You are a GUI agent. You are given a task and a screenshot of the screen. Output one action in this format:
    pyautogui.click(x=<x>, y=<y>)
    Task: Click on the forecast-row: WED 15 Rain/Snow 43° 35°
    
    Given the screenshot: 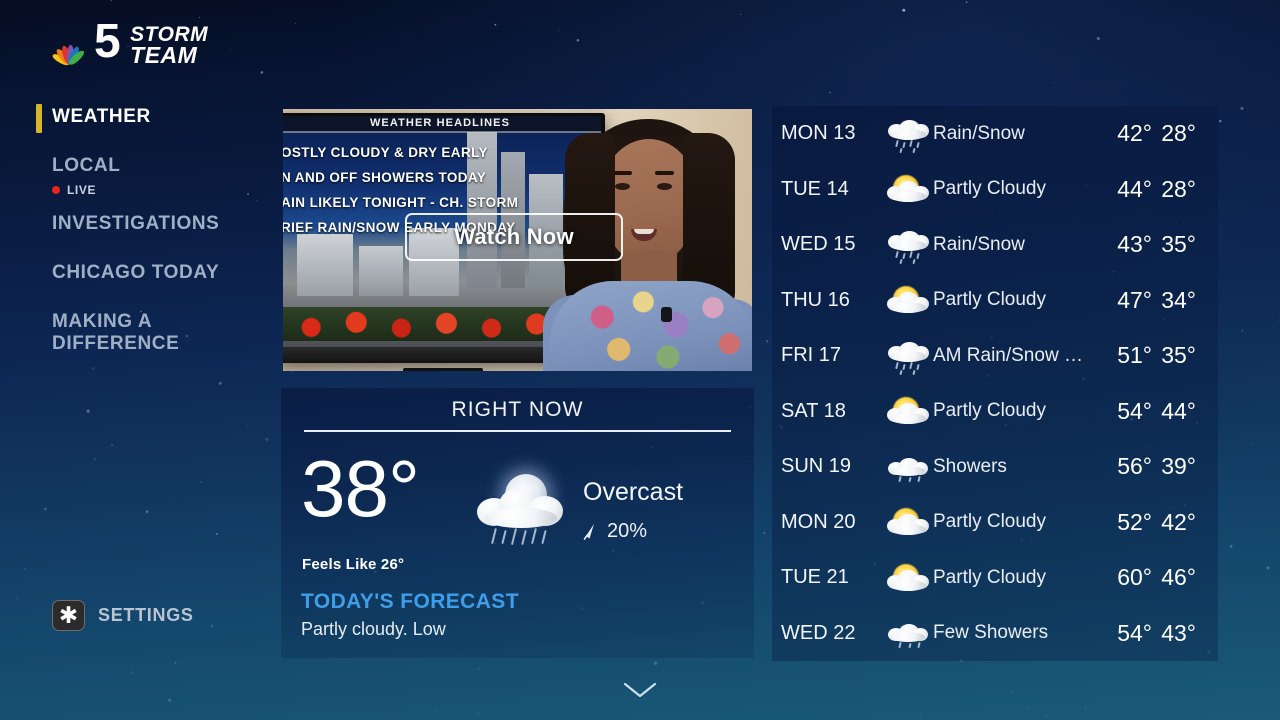 What is the action you would take?
    pyautogui.click(x=995, y=245)
    